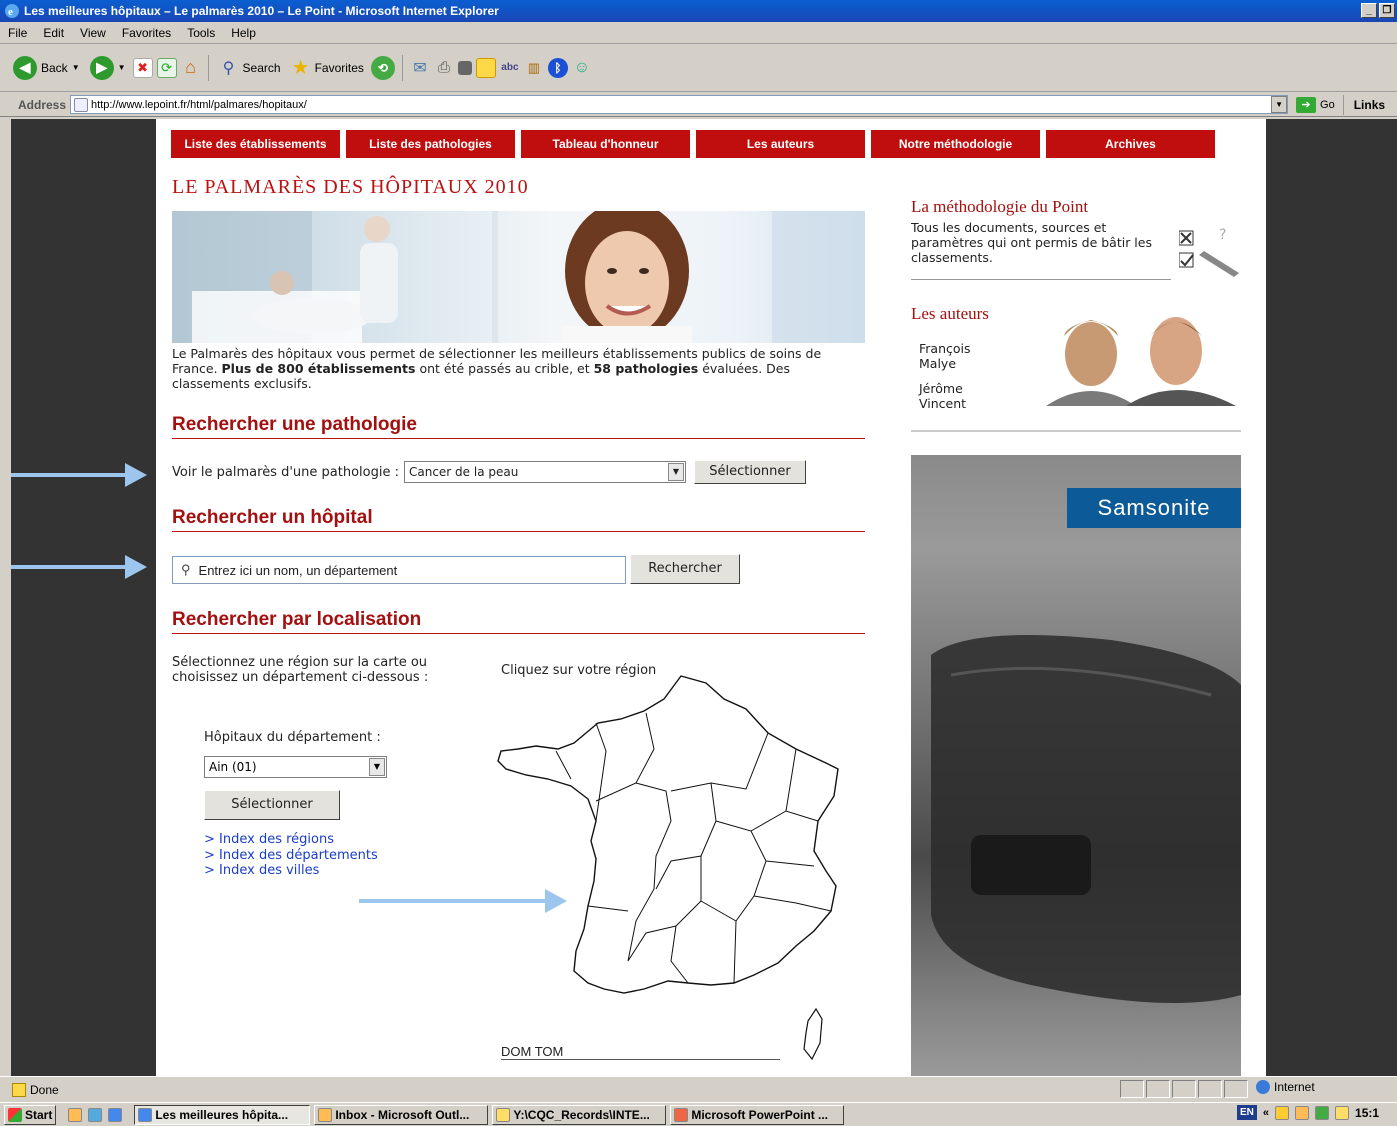 The width and height of the screenshot is (1397, 1126). I want to click on author-jerome-vincent: Jérôme Vincent, so click(942, 396).